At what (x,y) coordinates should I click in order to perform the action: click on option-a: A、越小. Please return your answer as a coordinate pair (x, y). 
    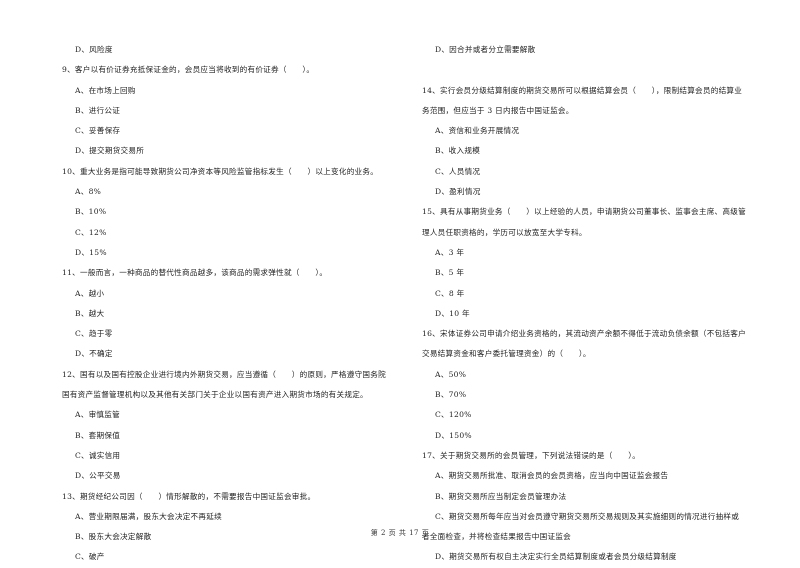
    Looking at the image, I should click on (90, 293).